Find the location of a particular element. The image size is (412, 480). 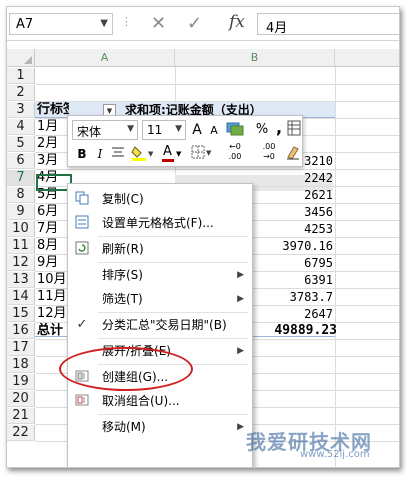

clear-format-icon is located at coordinates (293, 154).